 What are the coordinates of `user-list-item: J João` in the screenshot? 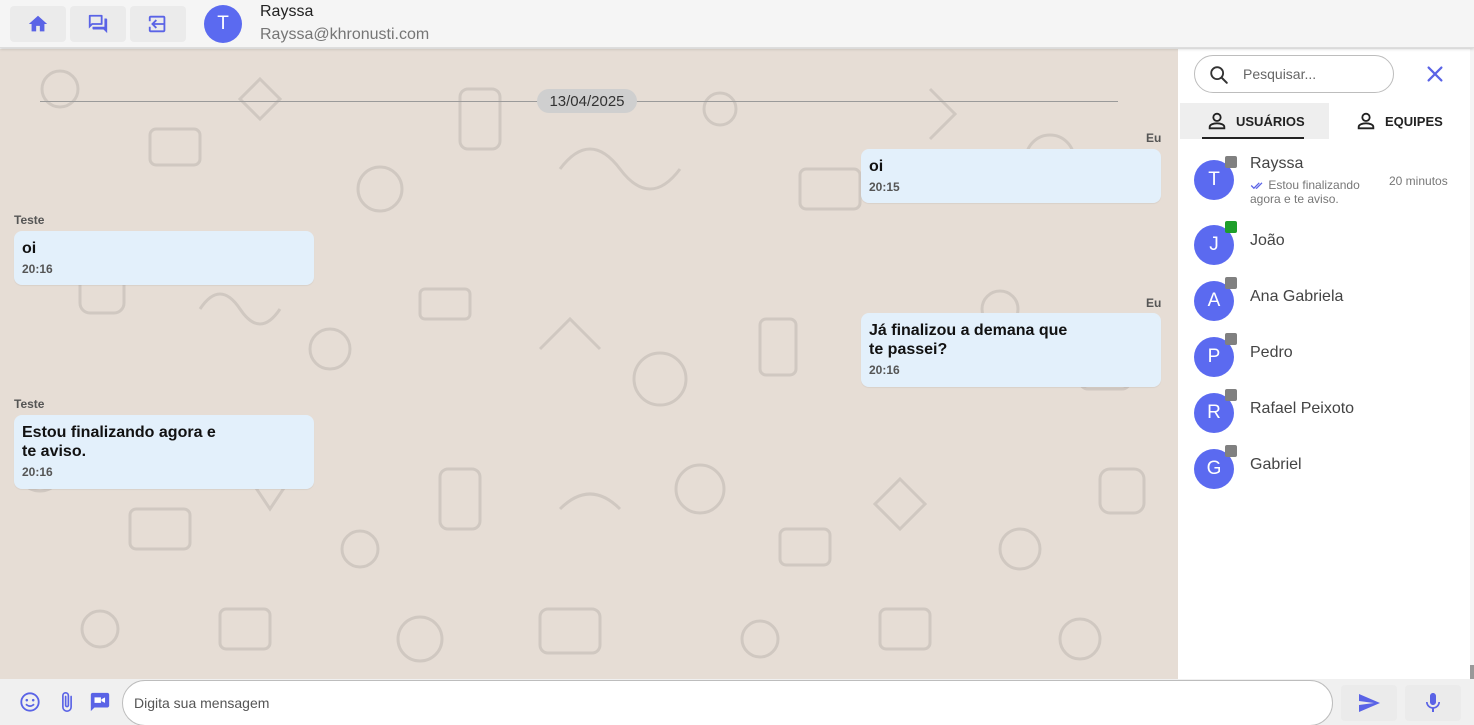 It's located at (1324, 251).